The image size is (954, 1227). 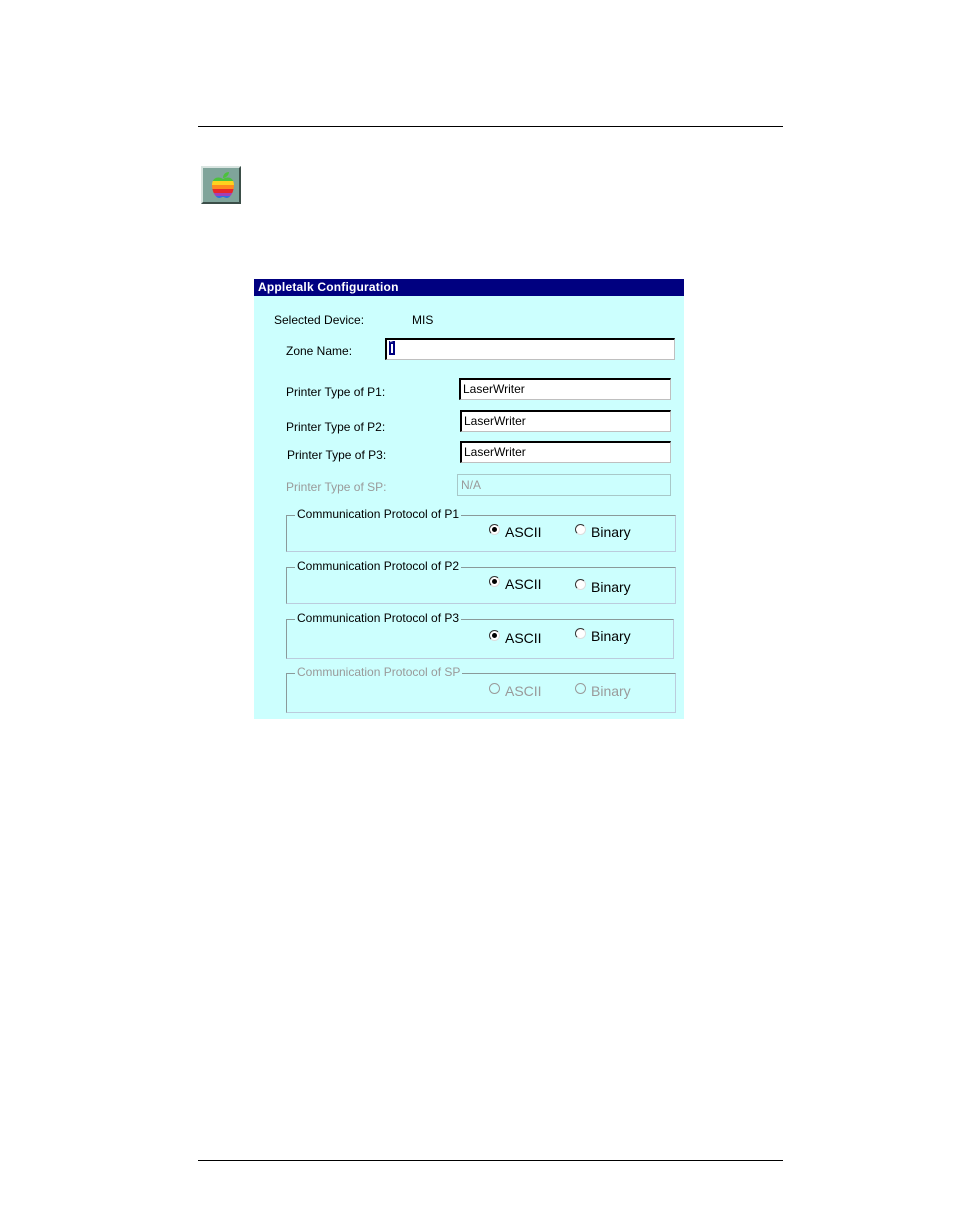 I want to click on zone-name-field: *, so click(x=530, y=349).